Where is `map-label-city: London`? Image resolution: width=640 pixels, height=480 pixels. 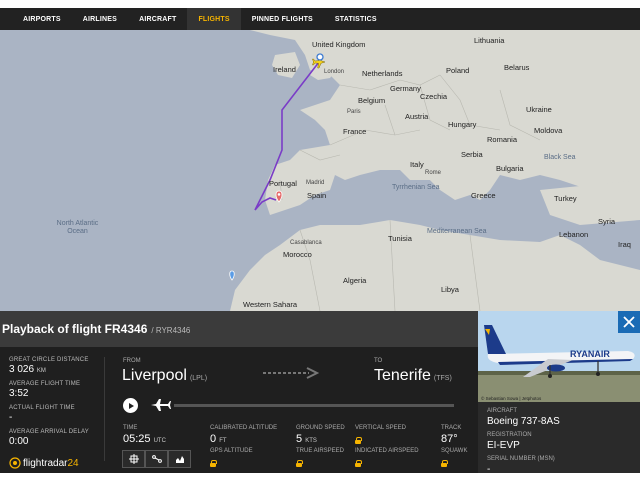 map-label-city: London is located at coordinates (334, 72).